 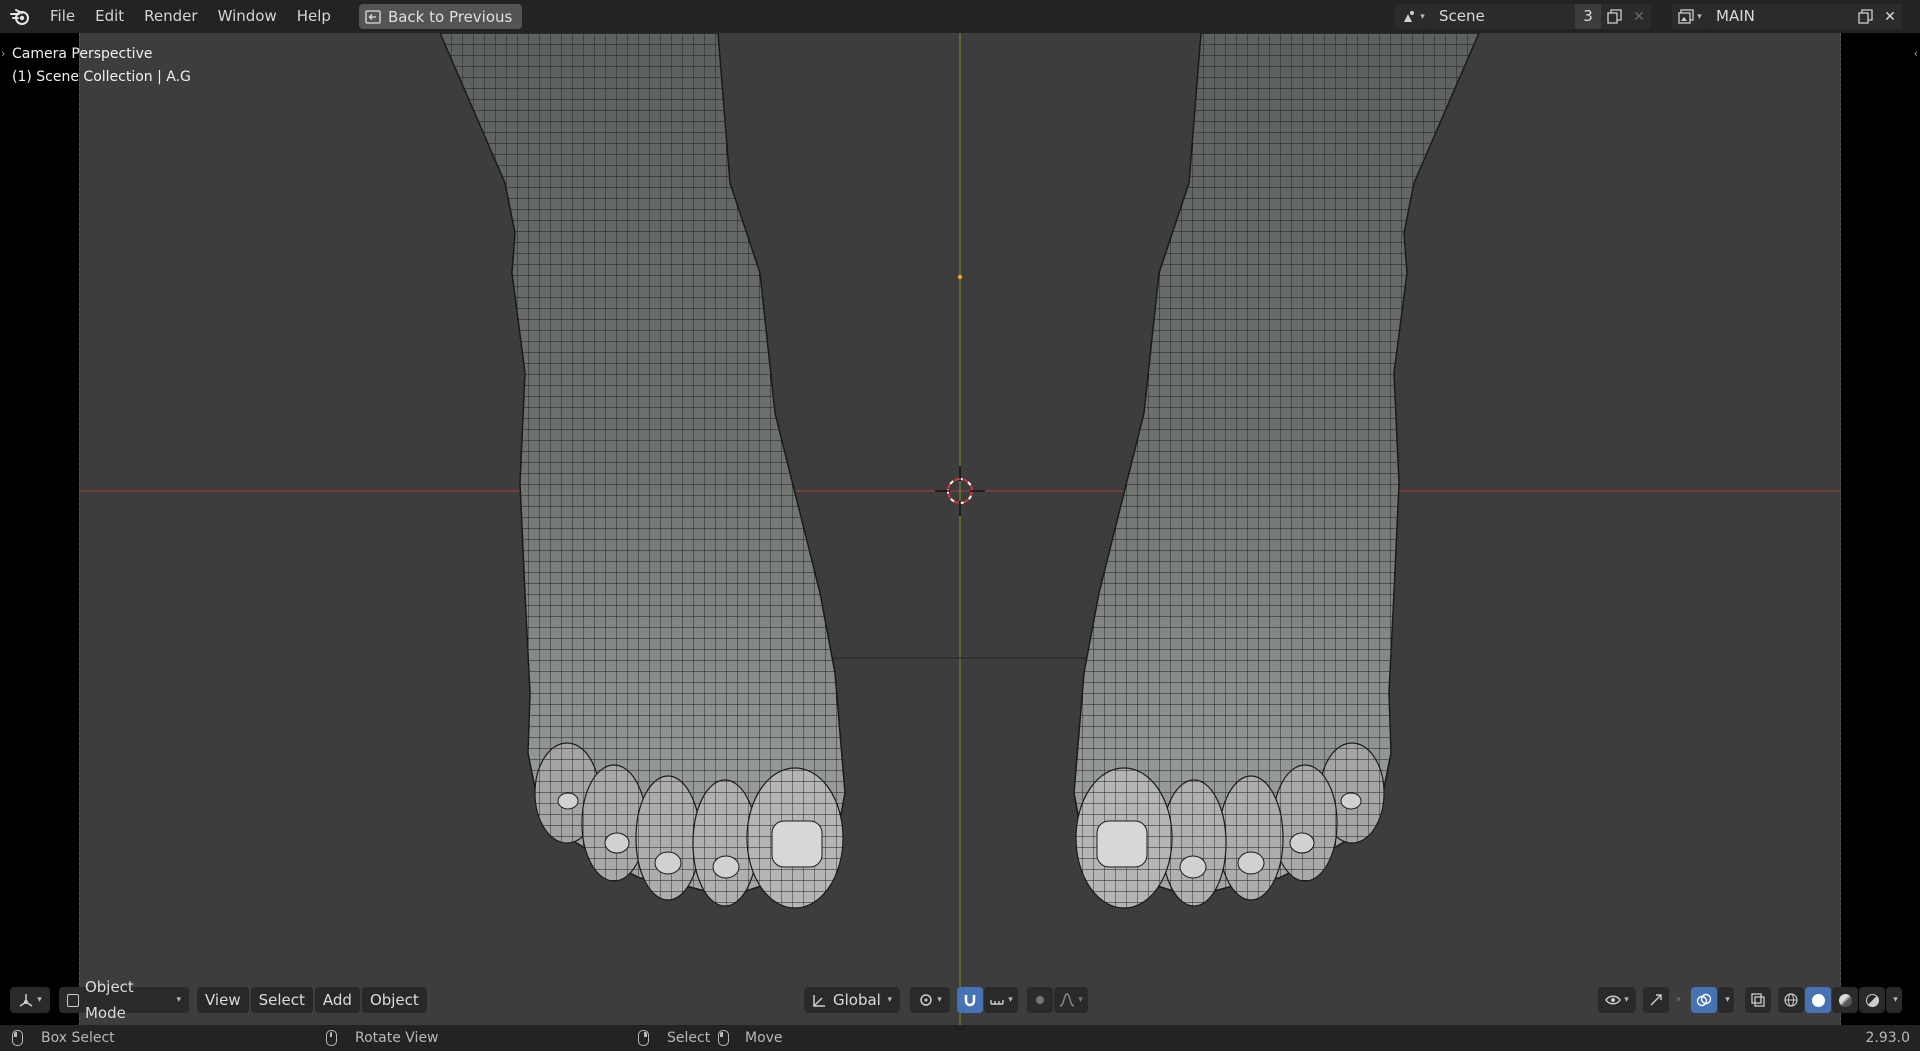 What do you see at coordinates (764, 1038) in the screenshot?
I see `move-label: Move` at bounding box center [764, 1038].